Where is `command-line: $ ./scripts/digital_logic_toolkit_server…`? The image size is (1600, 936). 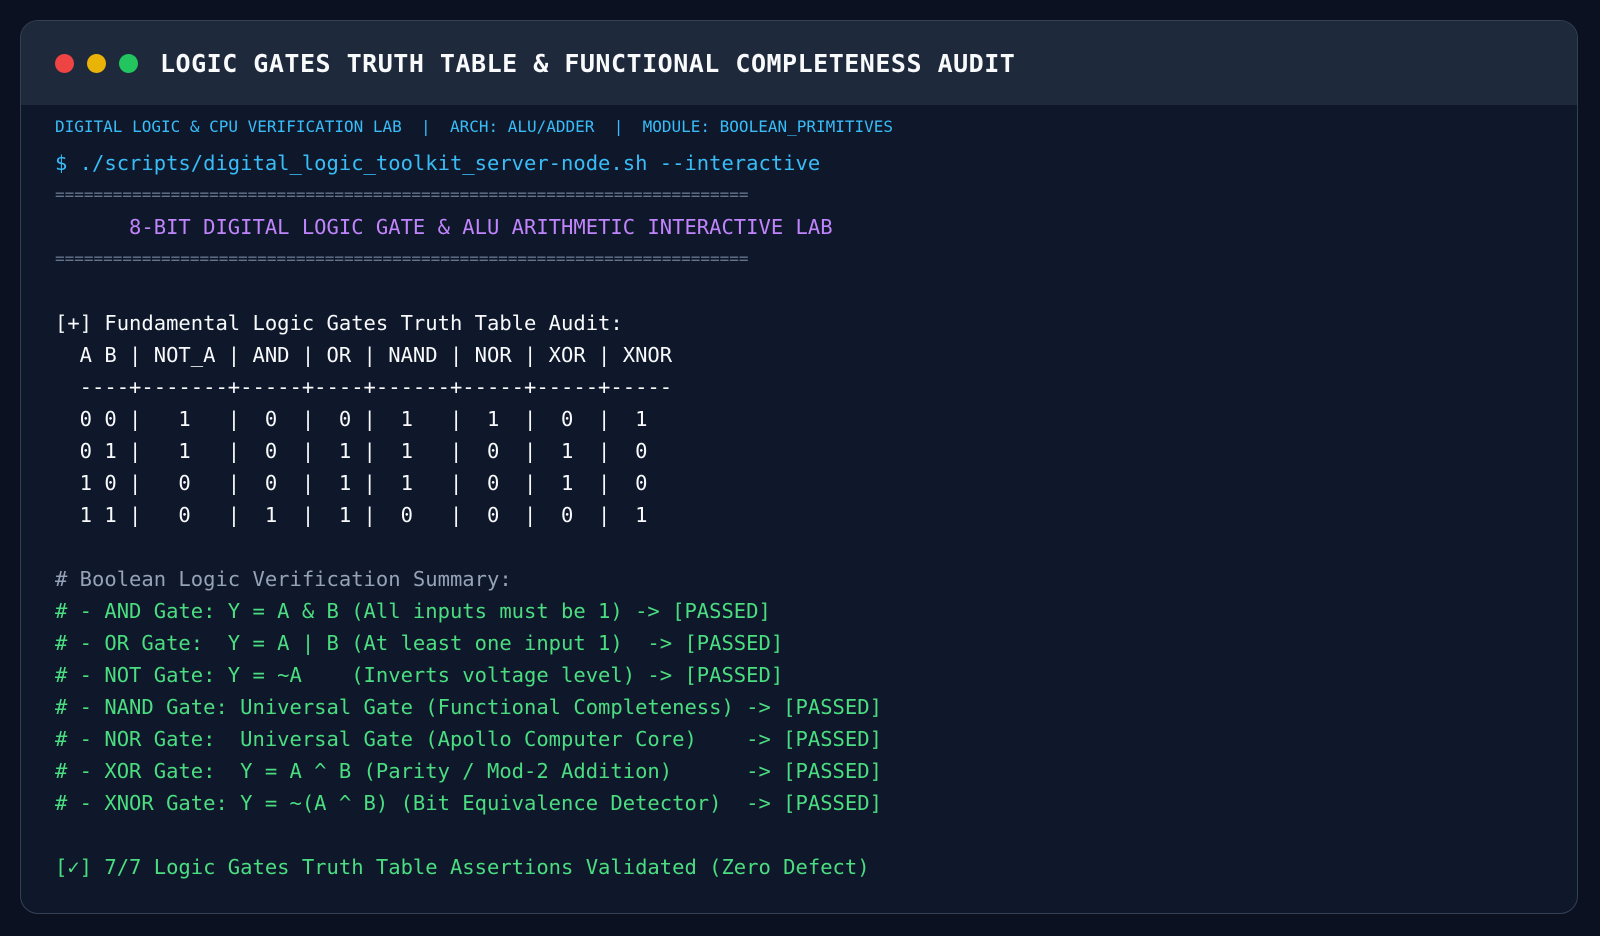
command-line: $ ./scripts/digital_logic_toolkit_server… is located at coordinates (438, 163).